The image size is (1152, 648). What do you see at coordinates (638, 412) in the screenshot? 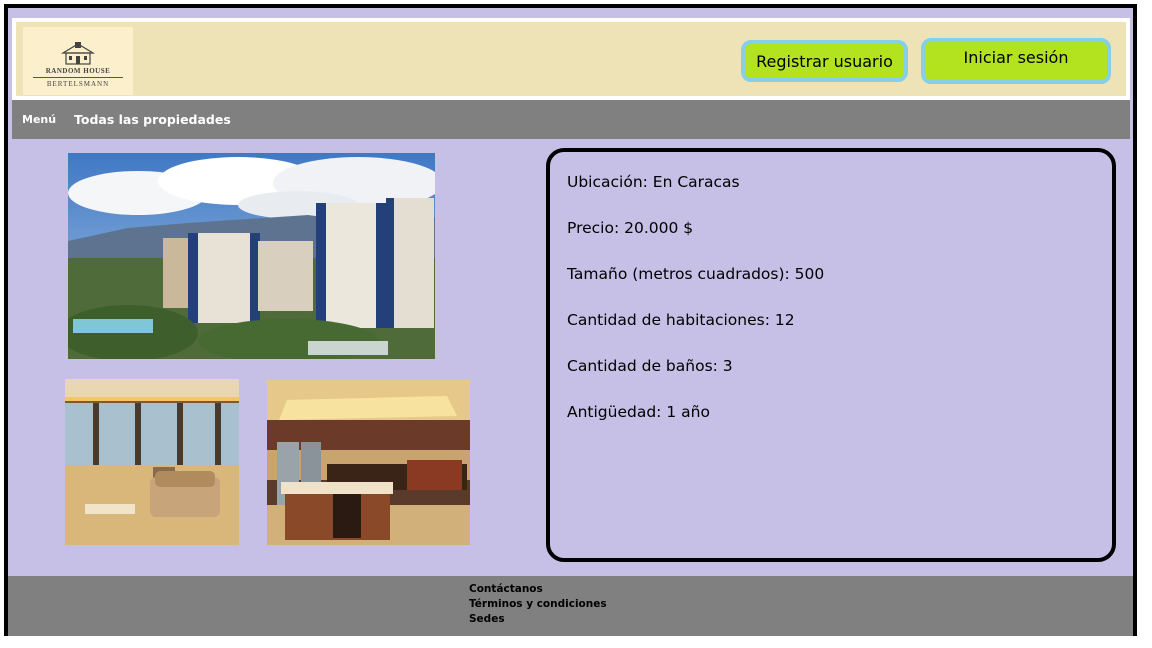
I see `age-text: Antigüedad: 1 año` at bounding box center [638, 412].